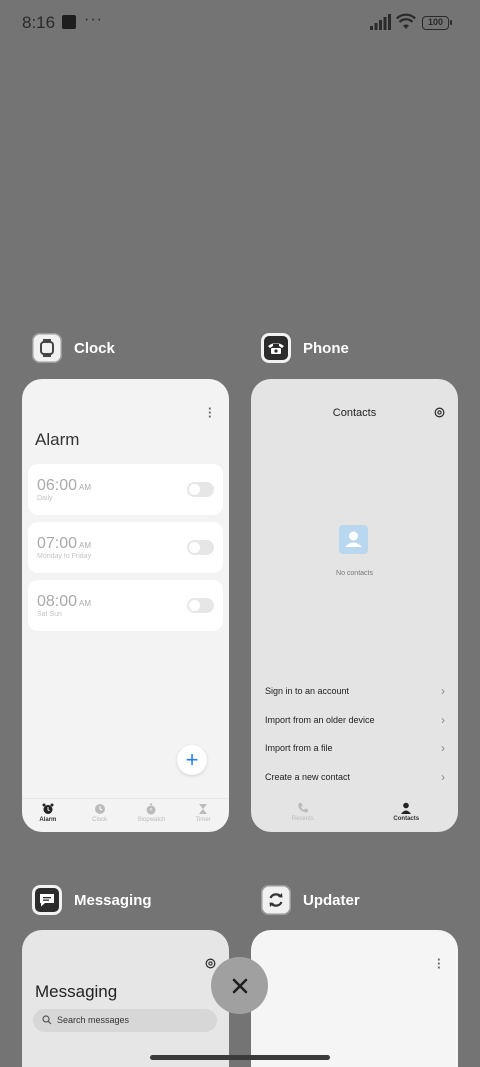 The image size is (480, 1067). I want to click on clock-bottom-nav: Alarm Clock Stopwatch Timer, so click(125, 815).